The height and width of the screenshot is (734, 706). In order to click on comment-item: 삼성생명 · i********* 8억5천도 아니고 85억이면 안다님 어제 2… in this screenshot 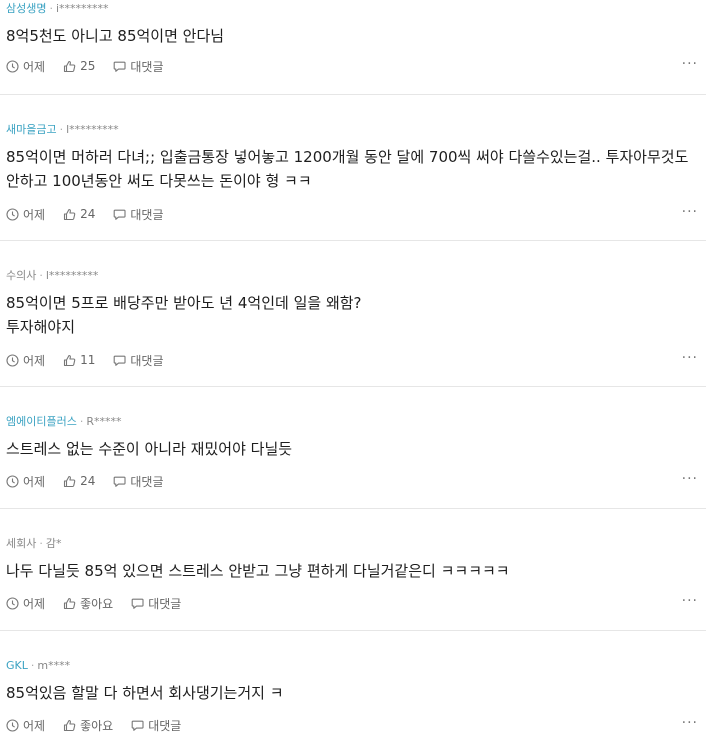, I will do `click(353, 47)`.